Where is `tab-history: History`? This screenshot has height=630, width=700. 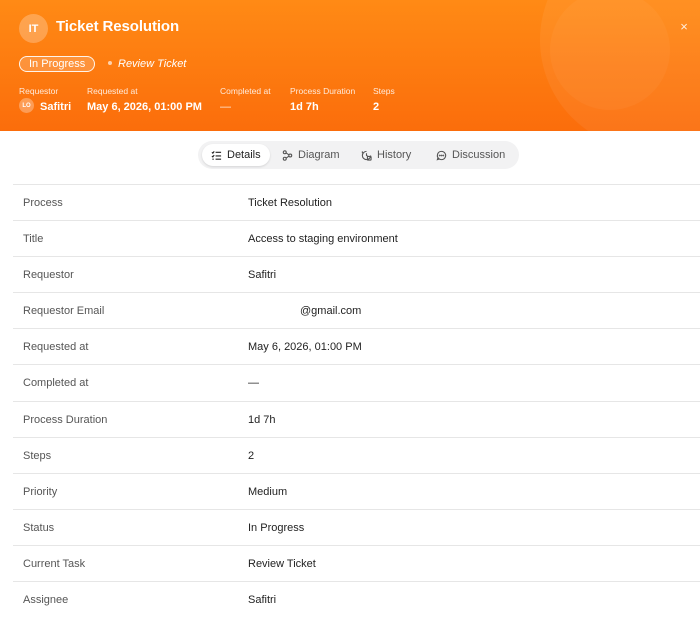 tab-history: History is located at coordinates (389, 155).